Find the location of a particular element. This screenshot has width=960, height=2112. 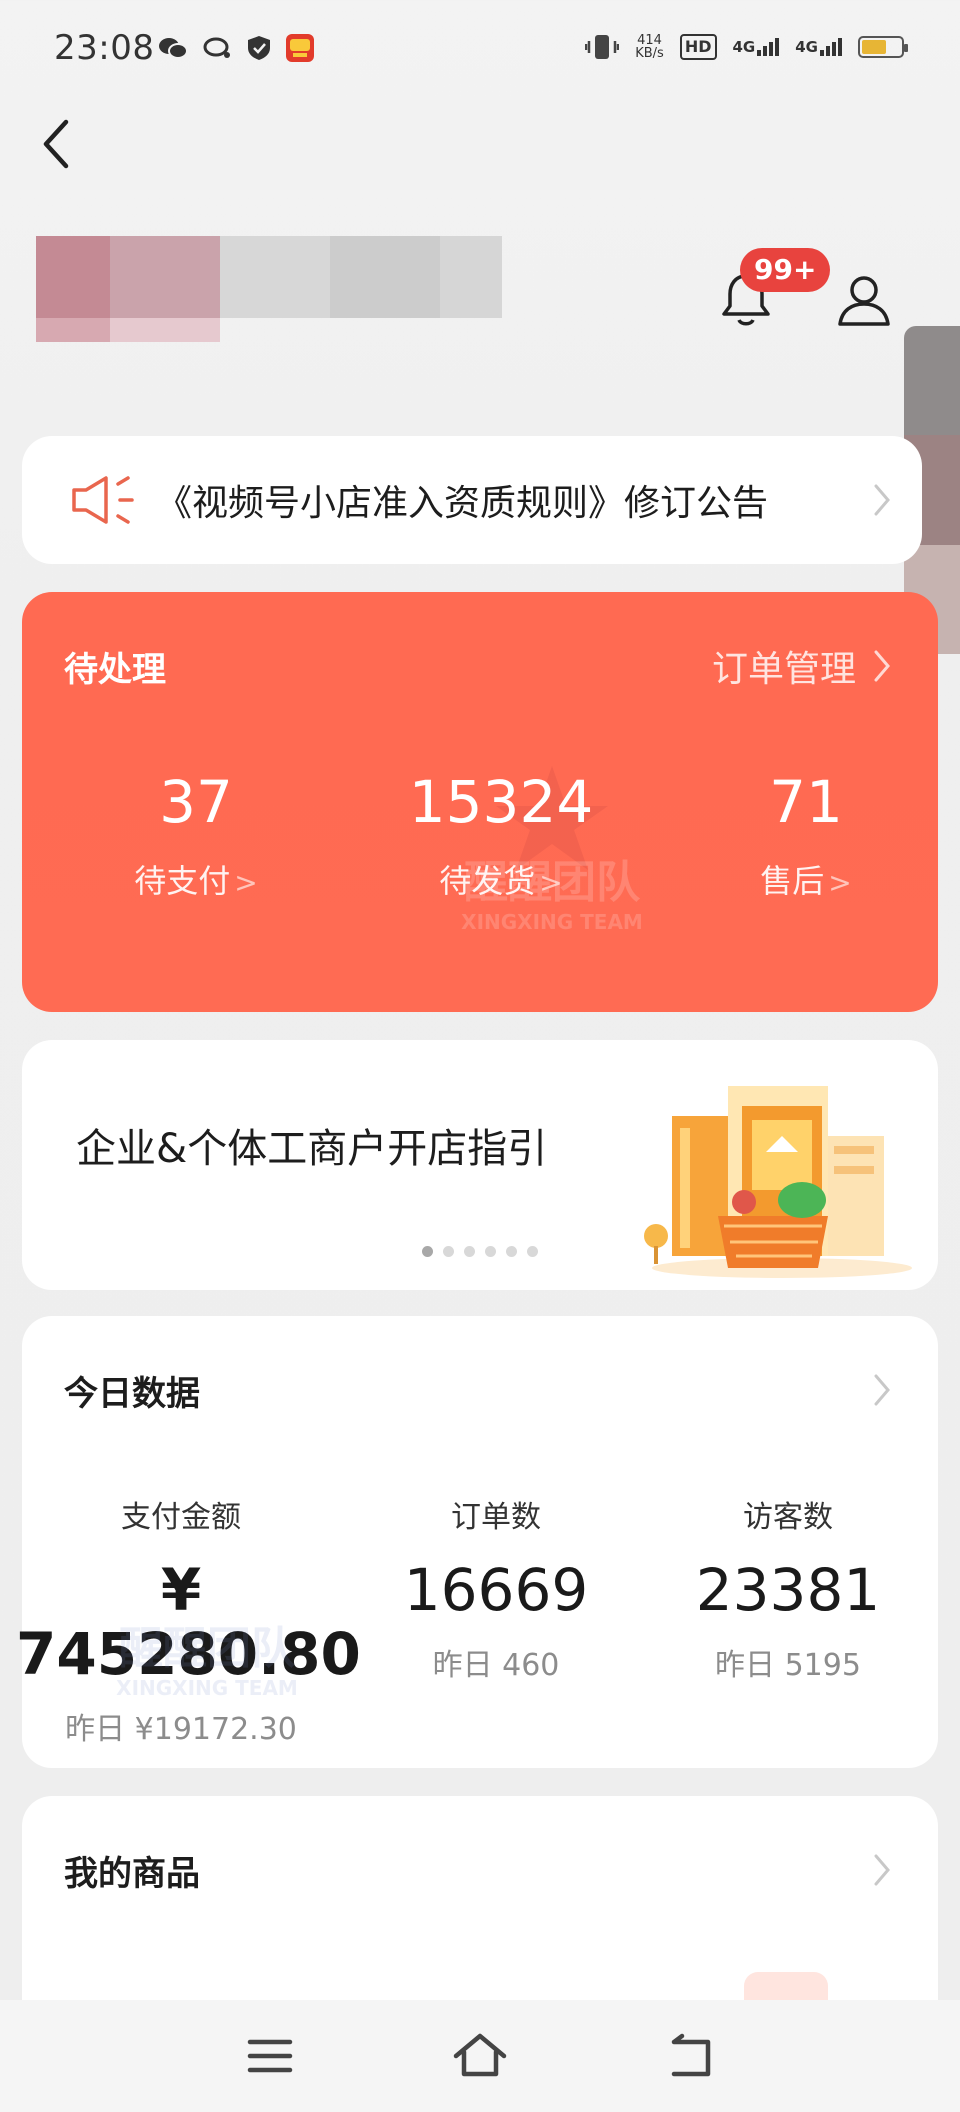

storefront-illustration is located at coordinates (778, 1182).